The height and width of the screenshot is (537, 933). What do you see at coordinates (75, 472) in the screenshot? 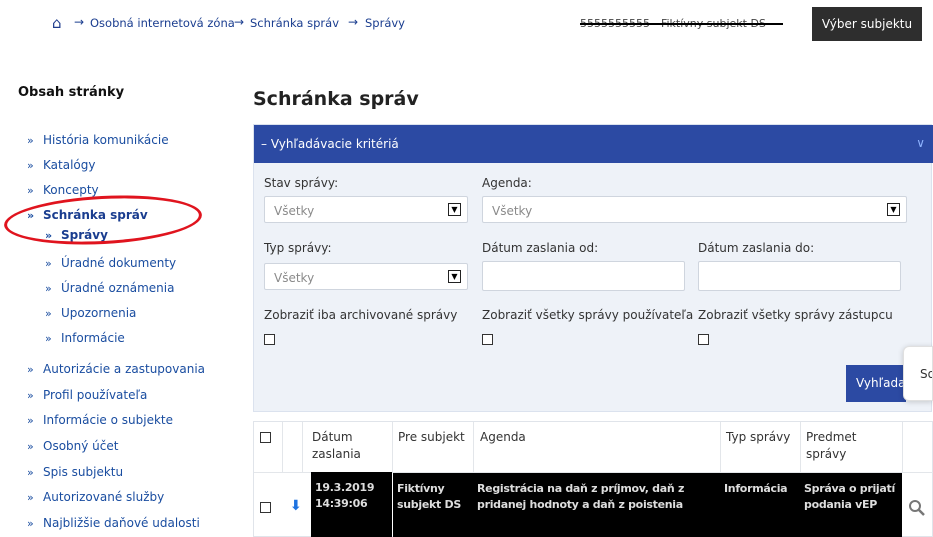
I see `sidebar-item-spis: » Spis subjektu` at bounding box center [75, 472].